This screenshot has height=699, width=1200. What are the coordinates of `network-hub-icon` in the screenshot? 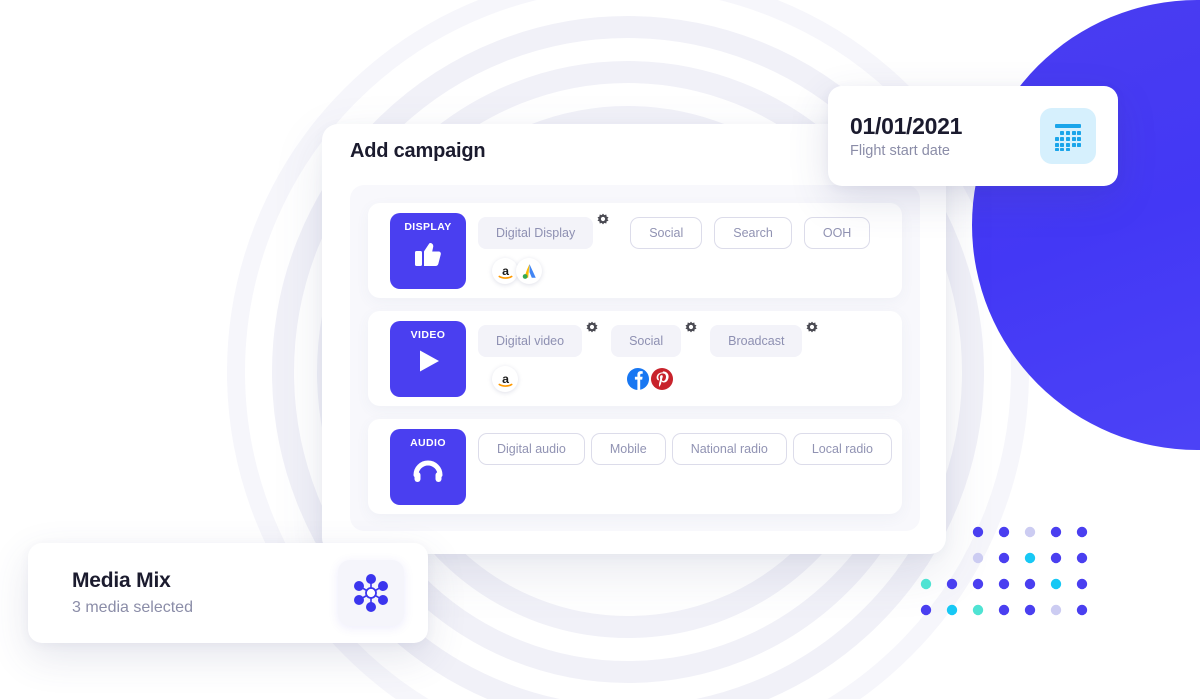 It's located at (371, 593).